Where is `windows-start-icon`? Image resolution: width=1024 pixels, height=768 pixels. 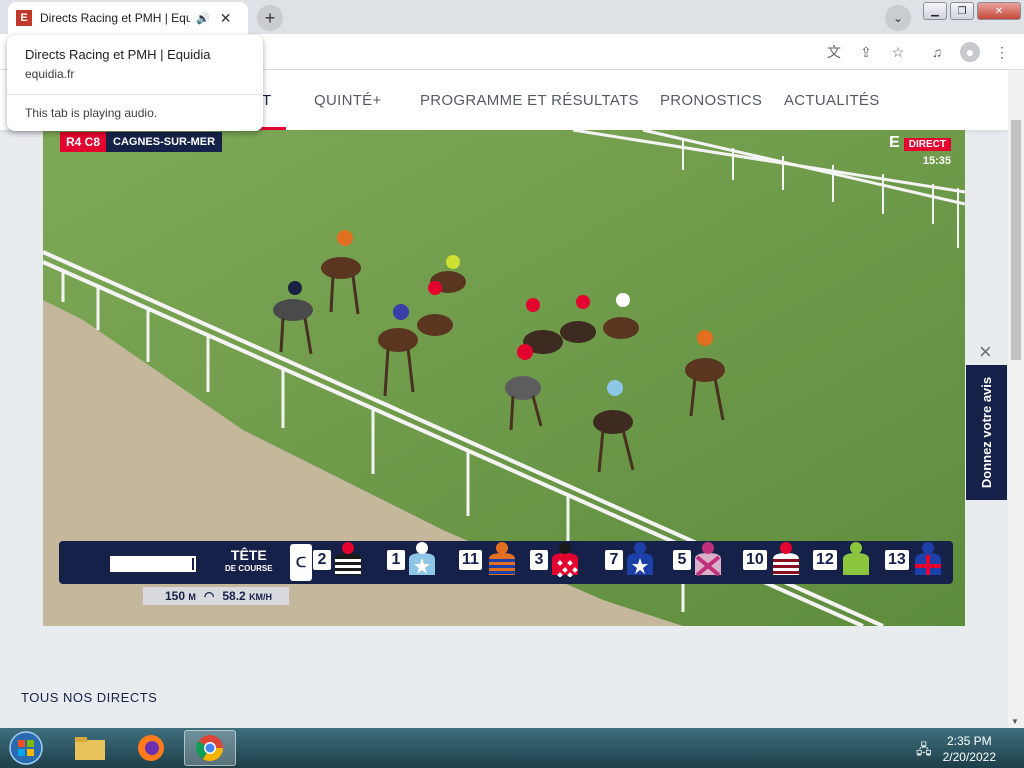
windows-start-icon is located at coordinates (26, 748).